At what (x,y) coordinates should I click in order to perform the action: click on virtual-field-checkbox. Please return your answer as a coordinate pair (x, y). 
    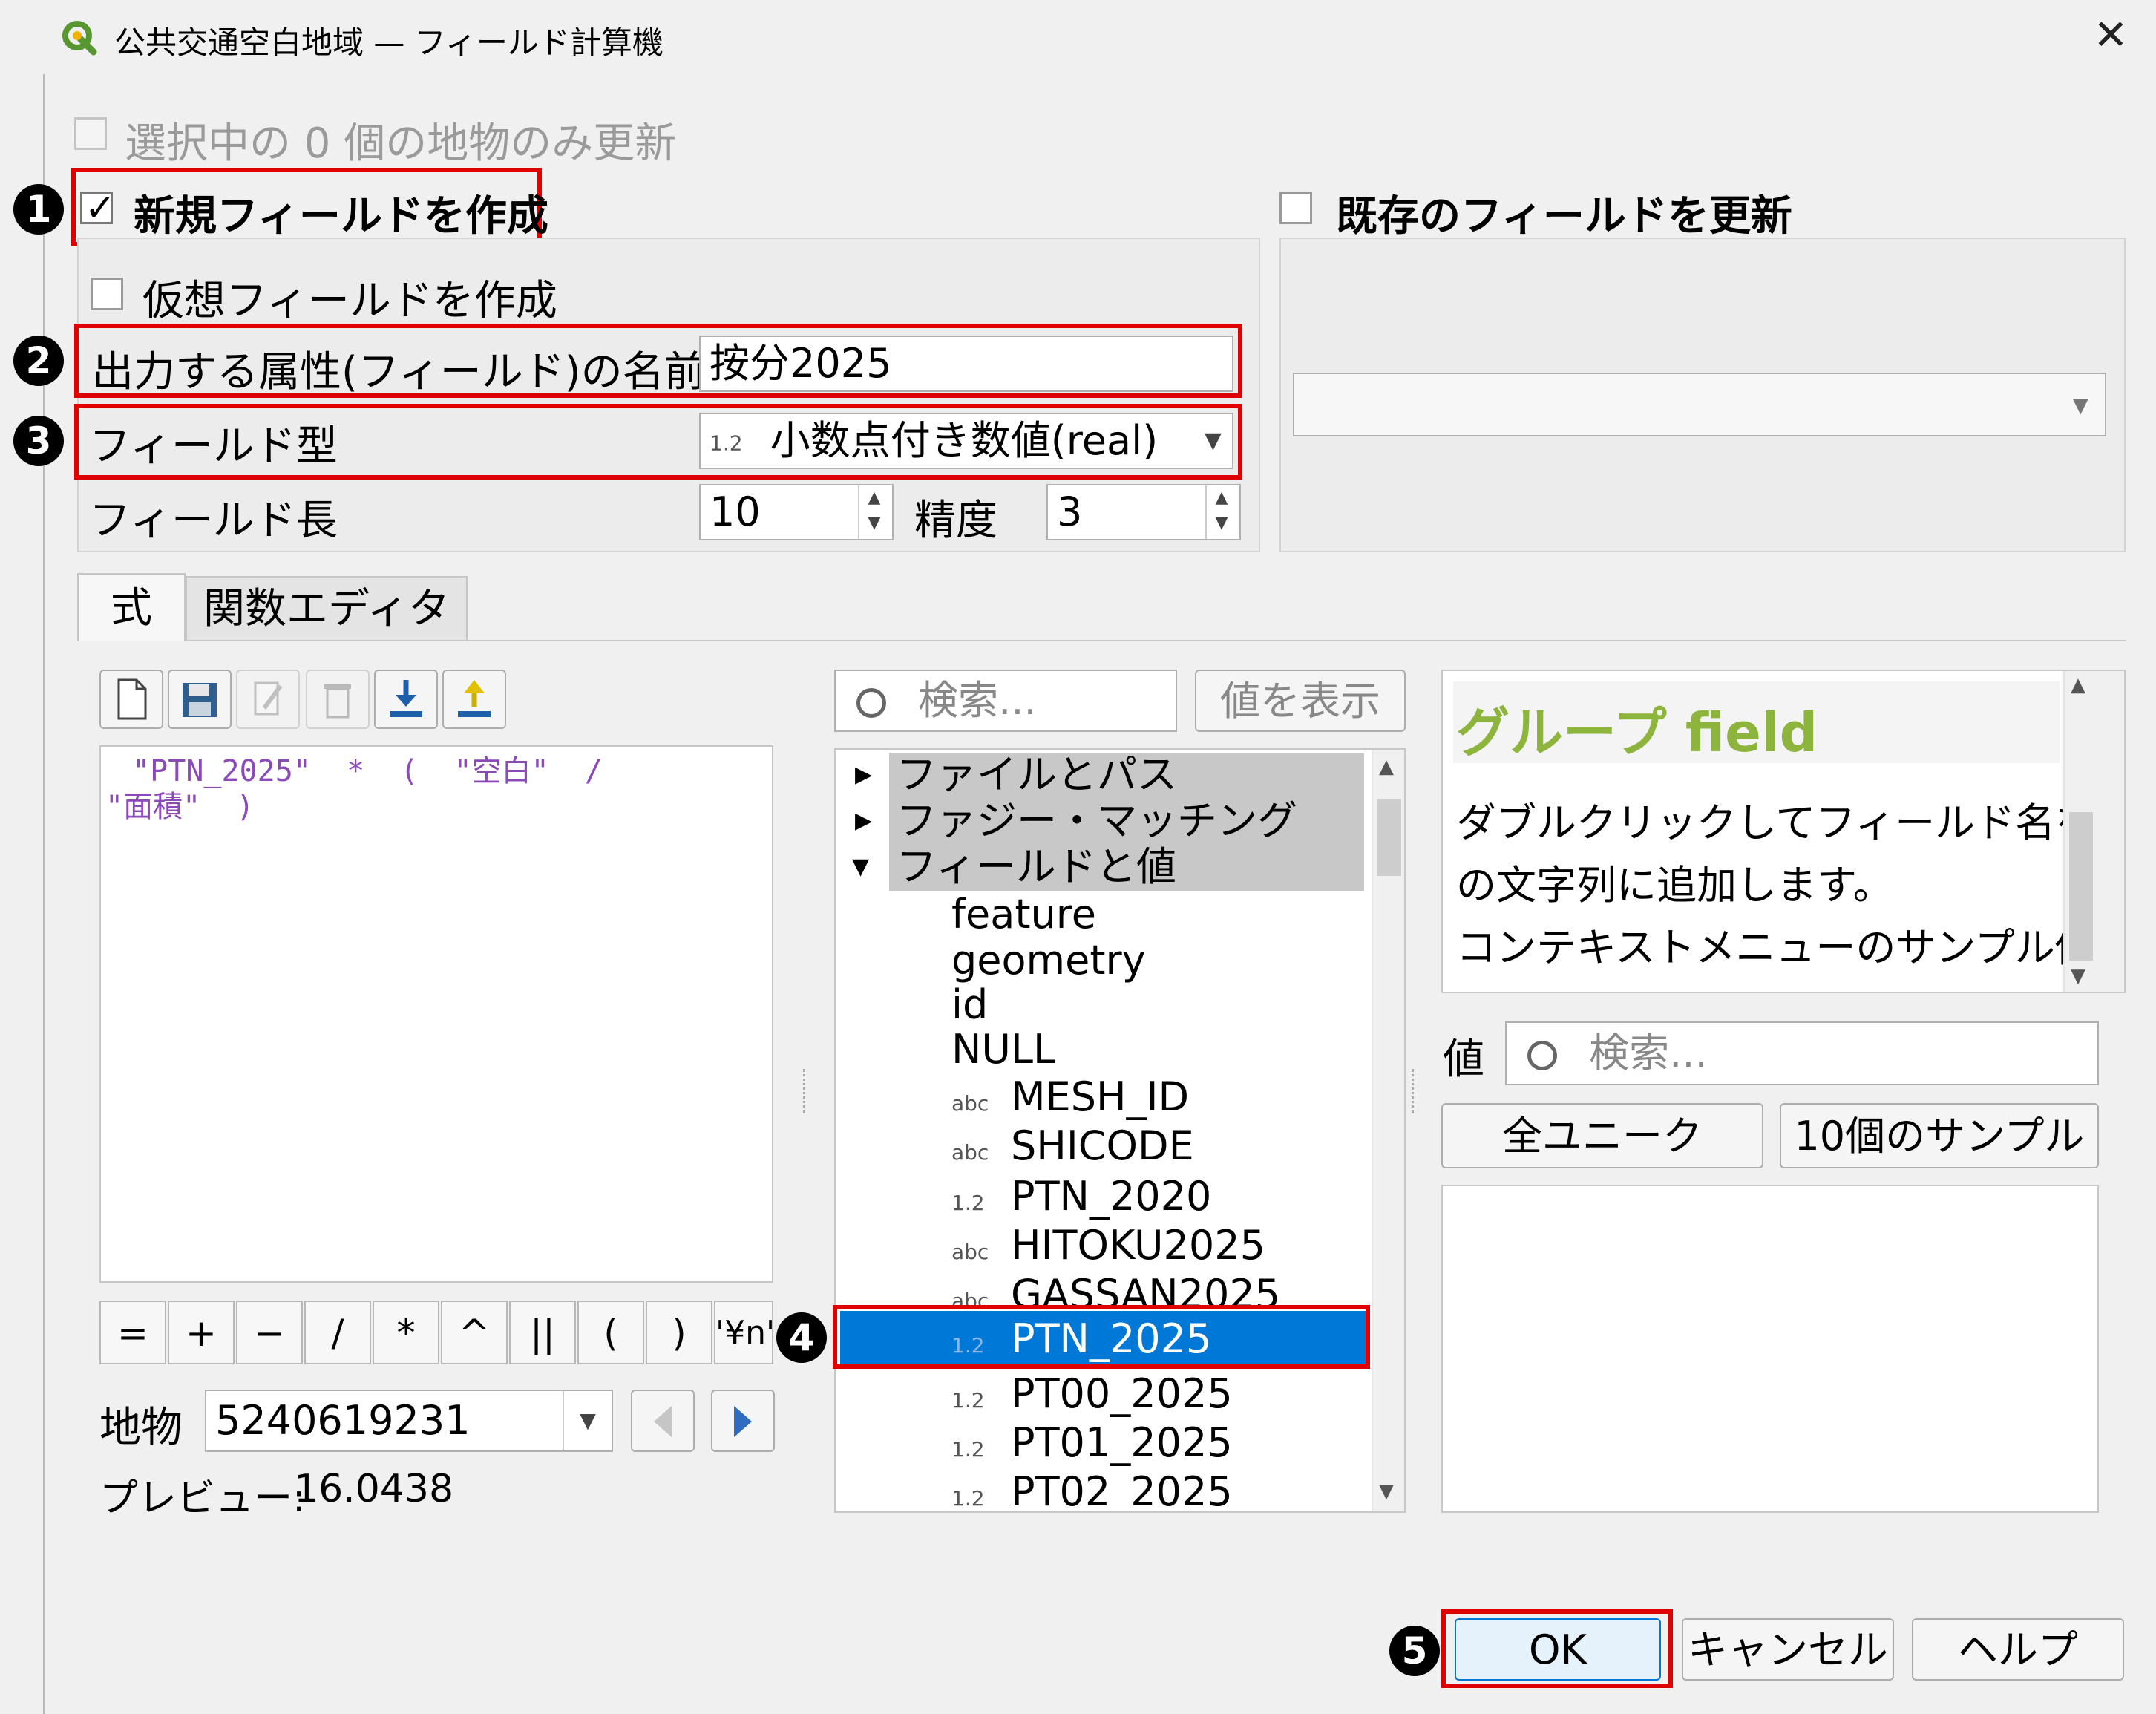
    Looking at the image, I should click on (107, 294).